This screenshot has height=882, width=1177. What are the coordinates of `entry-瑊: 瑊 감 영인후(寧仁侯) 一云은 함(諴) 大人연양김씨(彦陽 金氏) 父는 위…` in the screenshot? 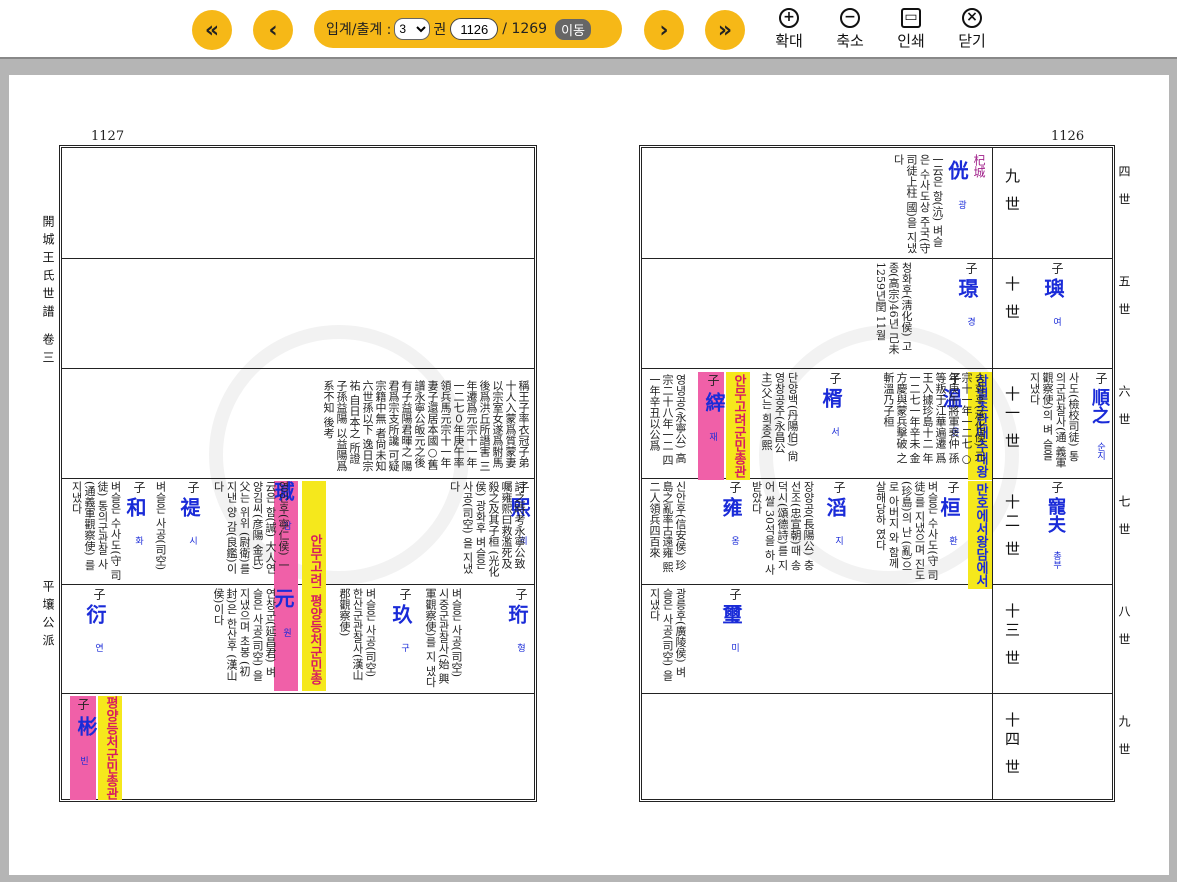 It's located at (255, 531).